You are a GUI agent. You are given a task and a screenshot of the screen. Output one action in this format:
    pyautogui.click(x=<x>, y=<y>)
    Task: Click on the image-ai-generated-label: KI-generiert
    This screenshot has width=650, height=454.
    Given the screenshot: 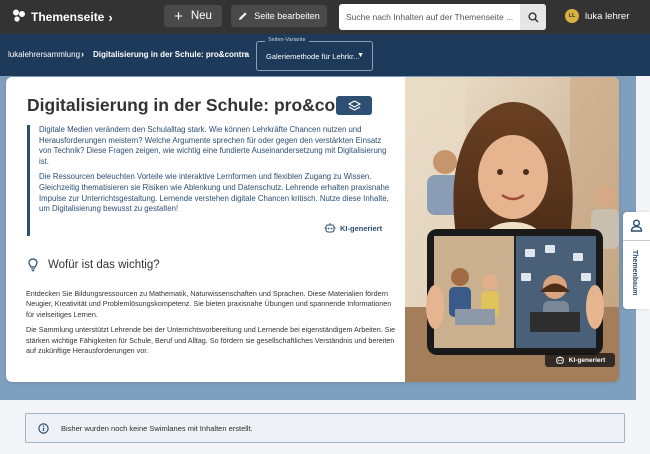 What is the action you would take?
    pyautogui.click(x=587, y=360)
    